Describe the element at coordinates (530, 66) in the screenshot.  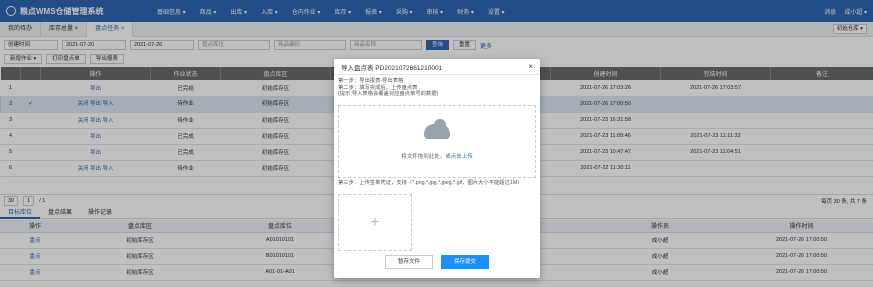
I see `close-icon: ×` at that location.